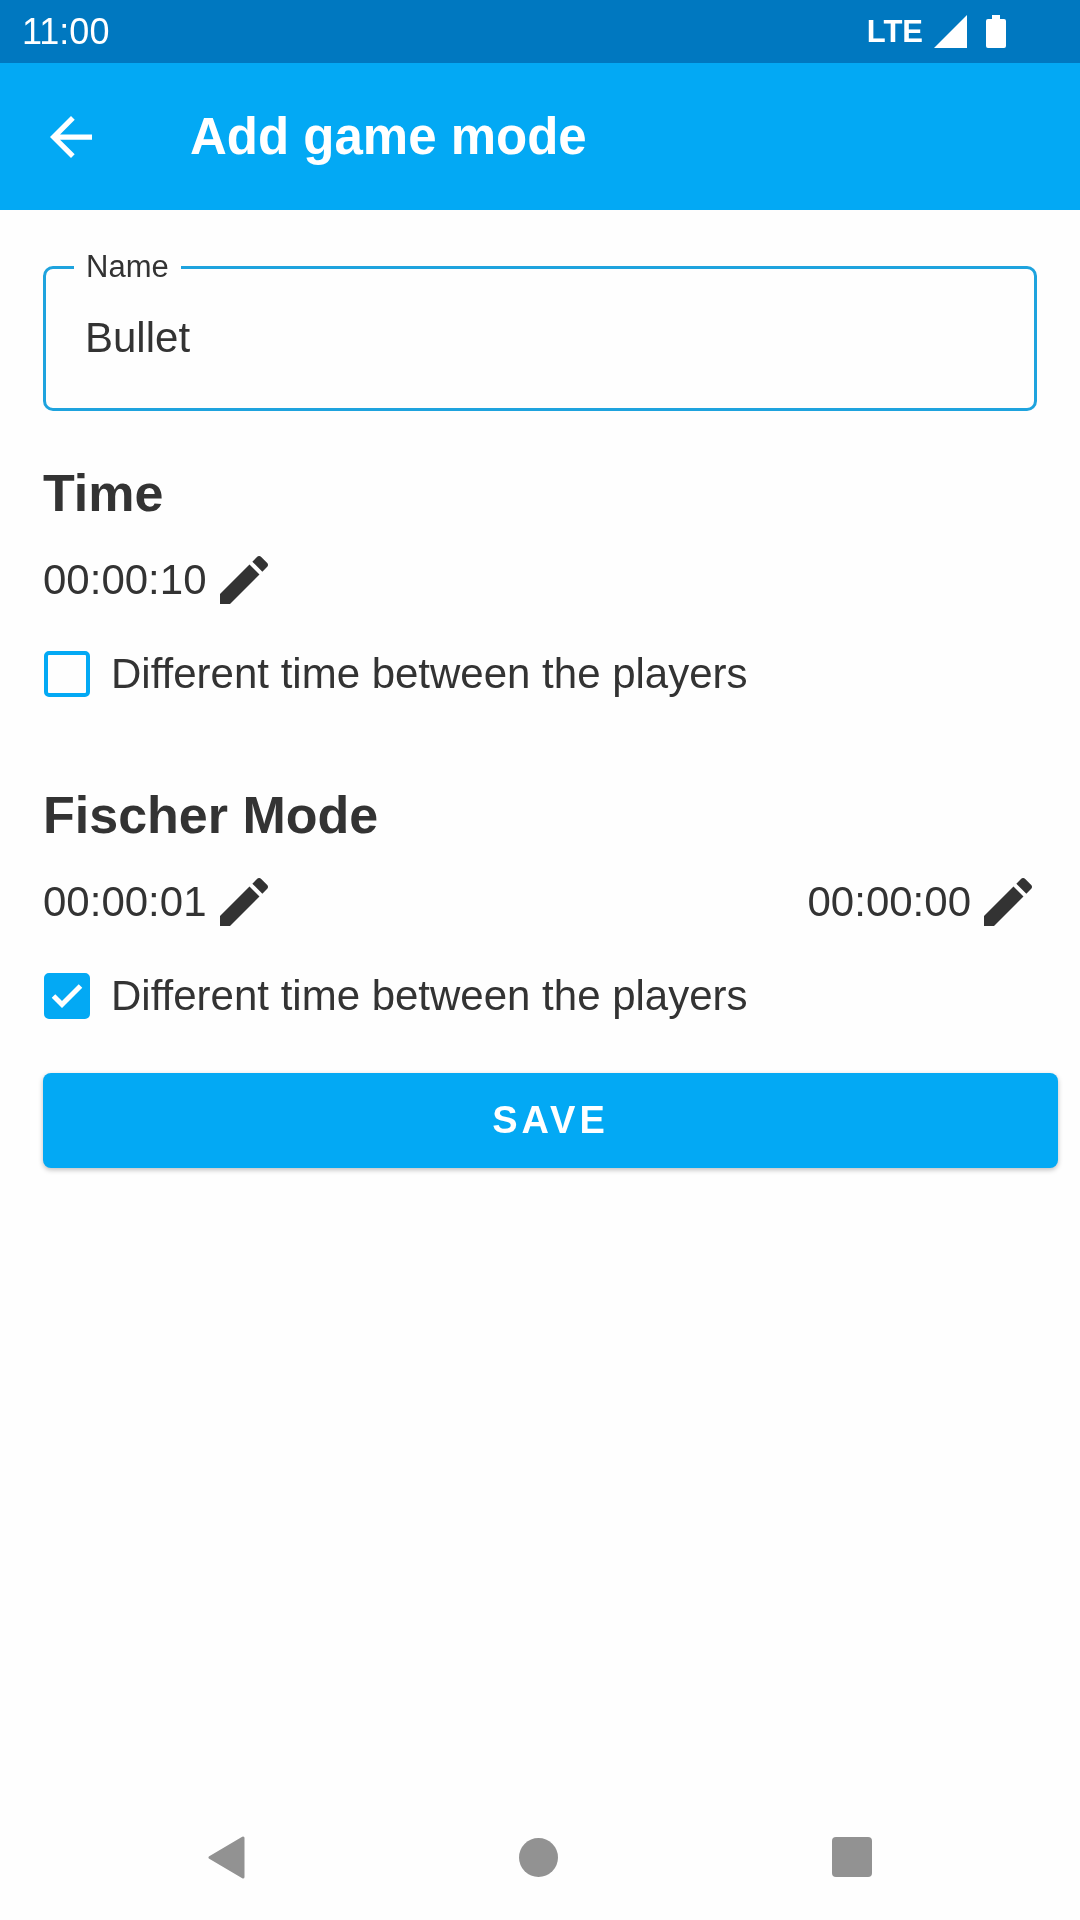 The width and height of the screenshot is (1080, 1920). Describe the element at coordinates (538, 1857) in the screenshot. I see `home-icon` at that location.